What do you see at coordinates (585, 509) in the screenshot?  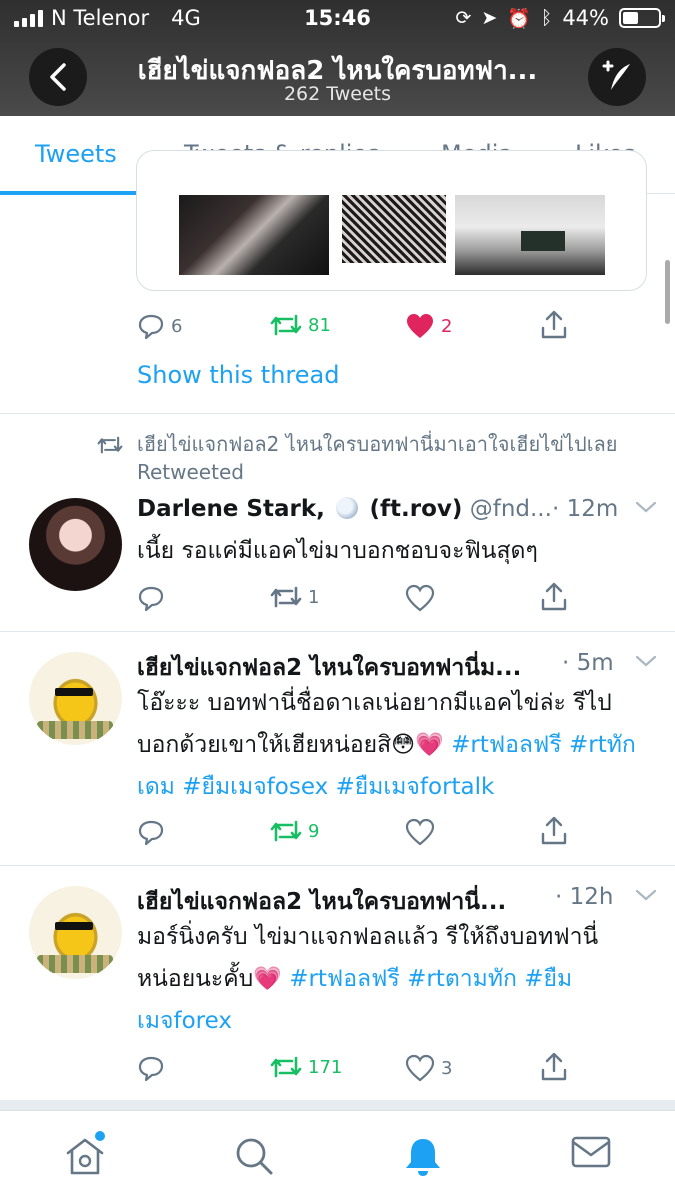 I see `tweet-time: · 12m` at bounding box center [585, 509].